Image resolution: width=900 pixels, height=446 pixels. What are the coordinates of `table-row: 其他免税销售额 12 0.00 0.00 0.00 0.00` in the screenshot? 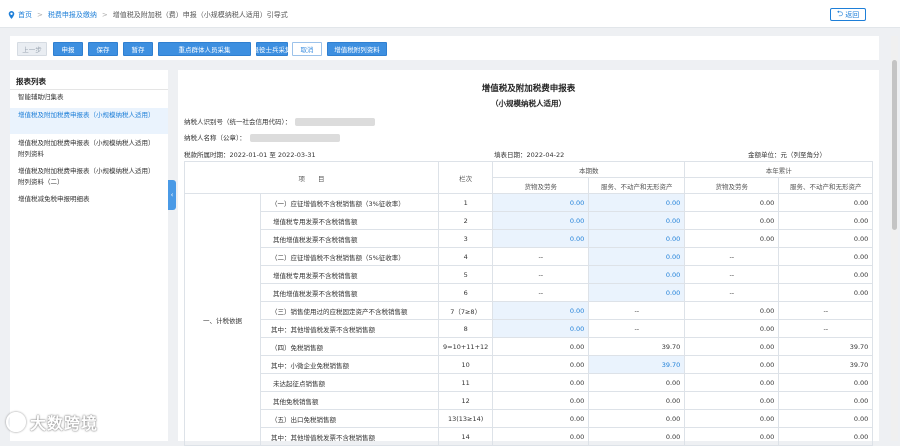 It's located at (529, 400).